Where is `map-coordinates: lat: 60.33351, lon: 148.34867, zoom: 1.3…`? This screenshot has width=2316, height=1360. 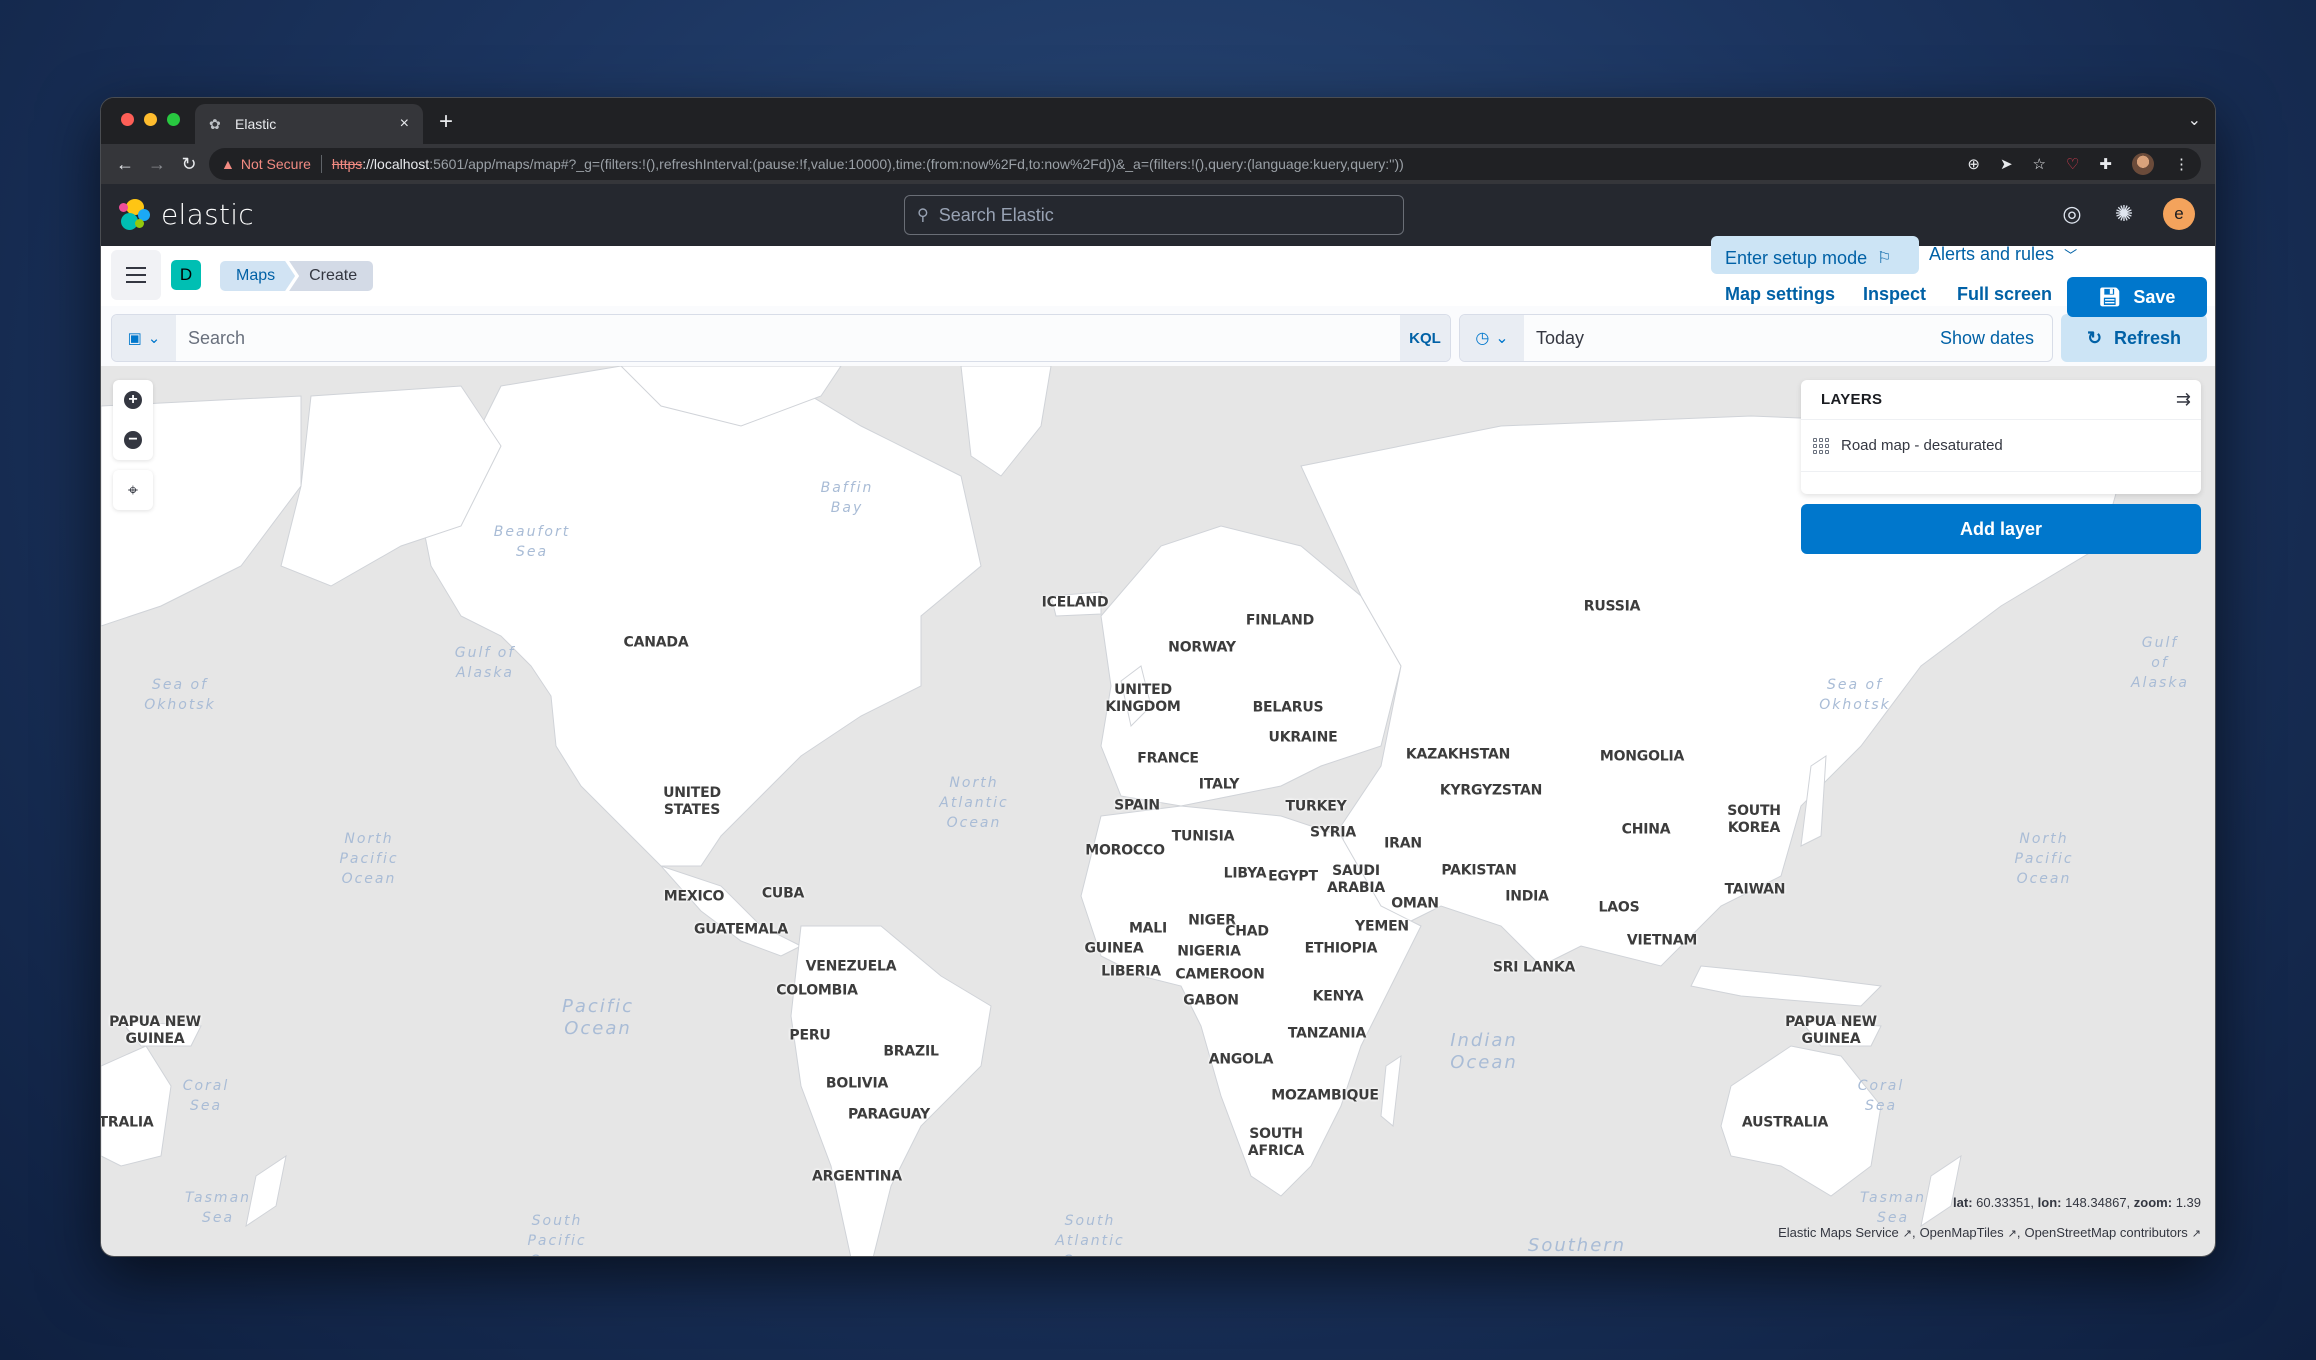
map-coordinates: lat: 60.33351, lon: 148.34867, zoom: 1.3… is located at coordinates (2077, 1202).